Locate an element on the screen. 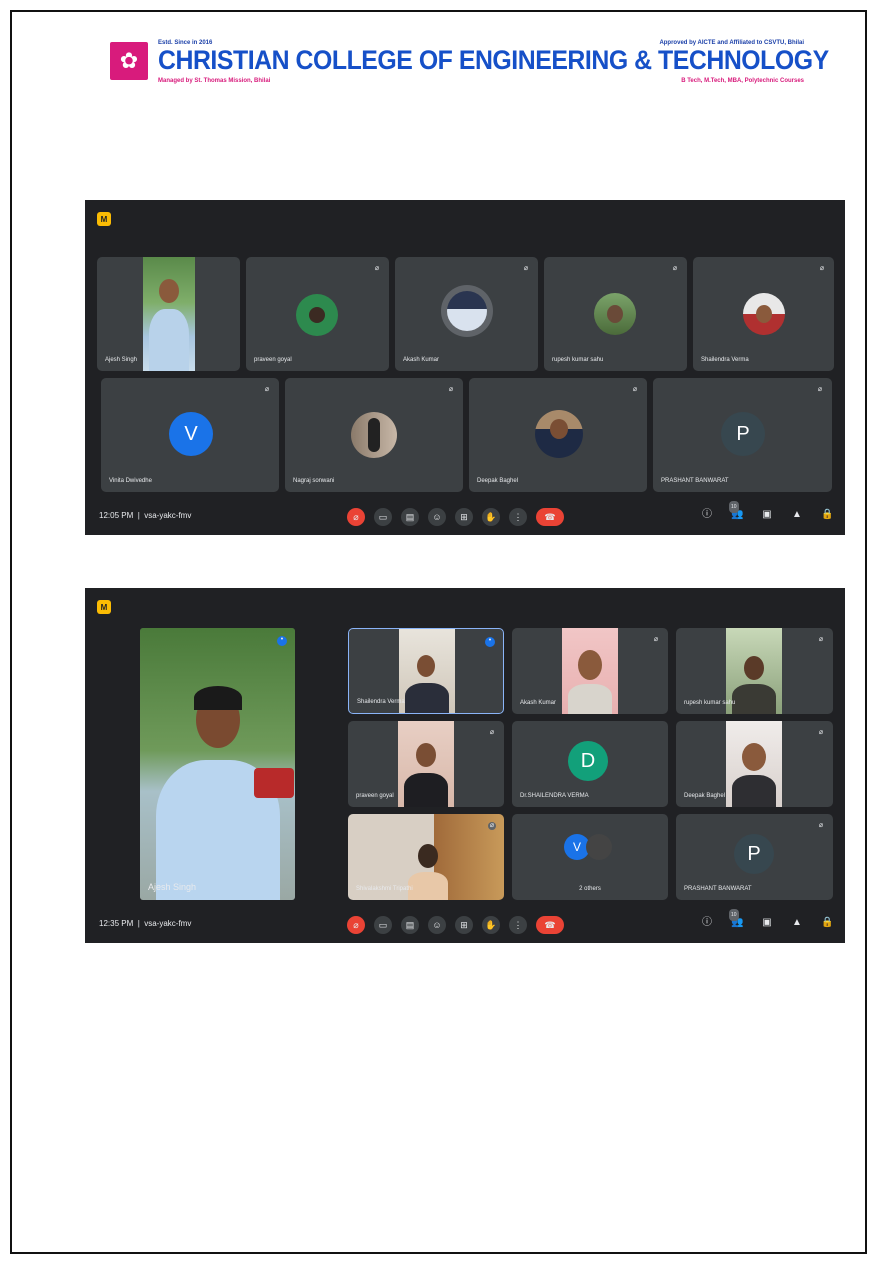  managed-by-text: Managed by St. Thomas Mission, Bhilai is located at coordinates (214, 81).